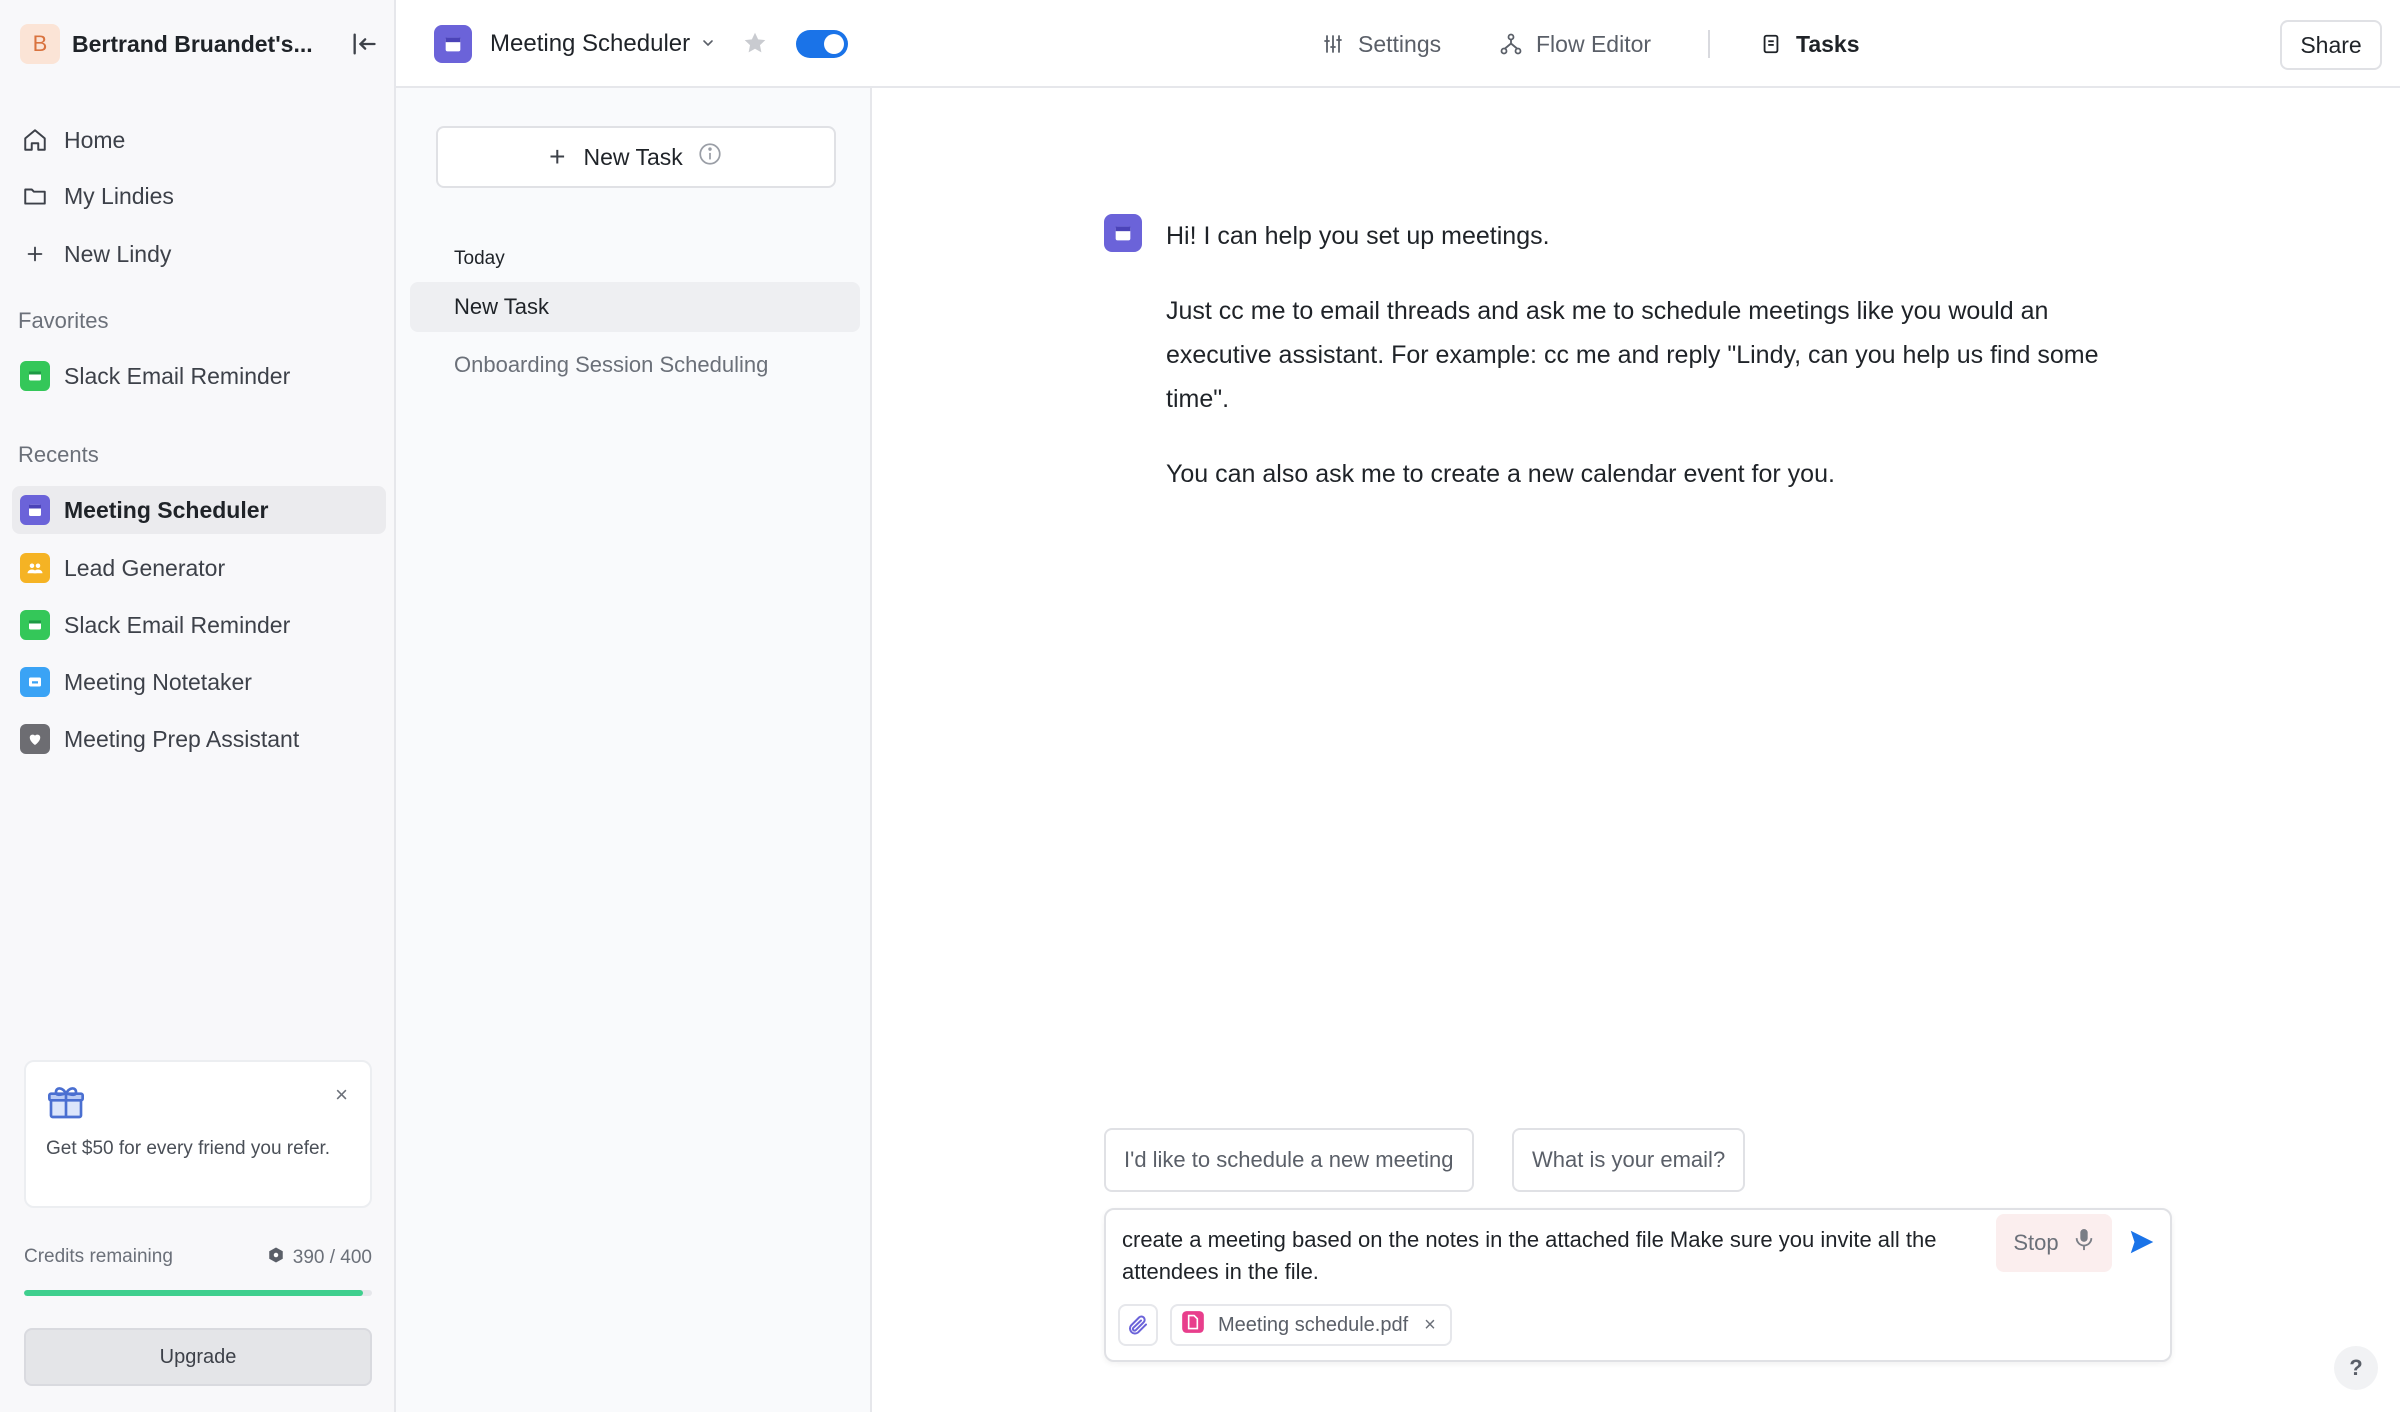 This screenshot has height=1412, width=2400. I want to click on nav-home-label: Home, so click(95, 139).